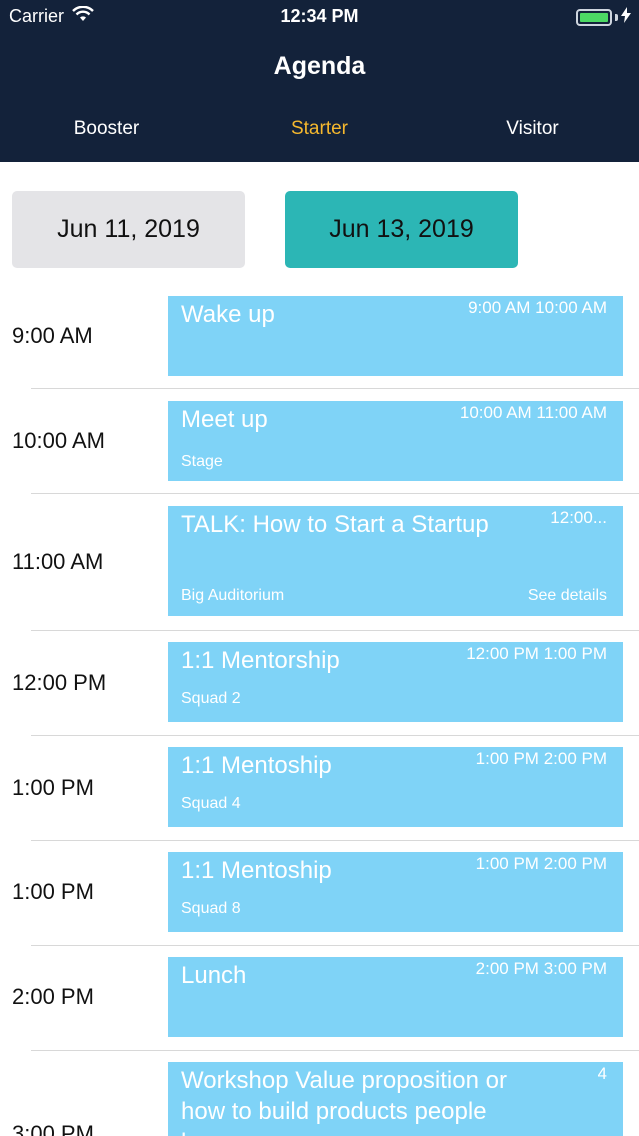  I want to click on battery-tip, so click(616, 17).